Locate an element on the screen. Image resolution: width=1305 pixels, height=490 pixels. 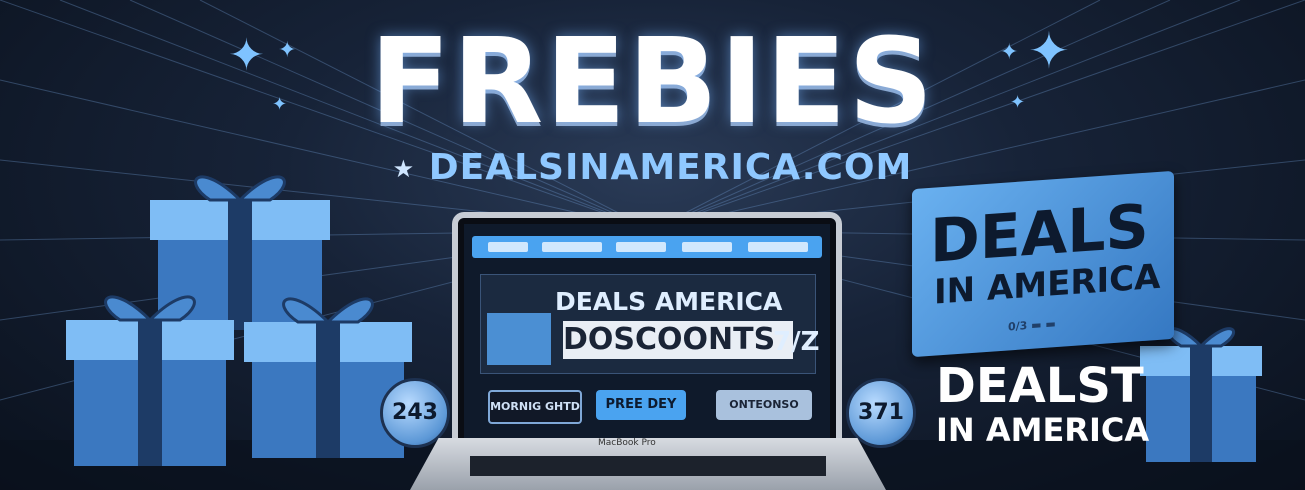
hero-subheading: DOSCOONTS is located at coordinates (678, 340).